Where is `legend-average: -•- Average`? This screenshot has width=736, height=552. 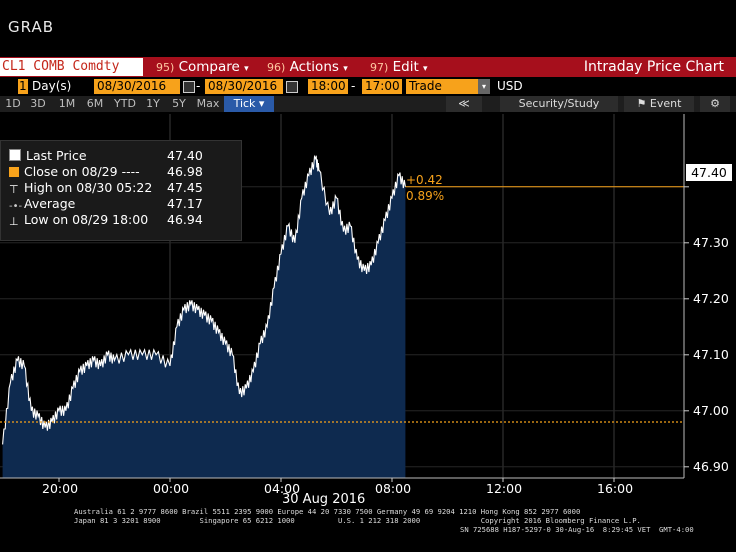
legend-average: -•- Average is located at coordinates (42, 204).